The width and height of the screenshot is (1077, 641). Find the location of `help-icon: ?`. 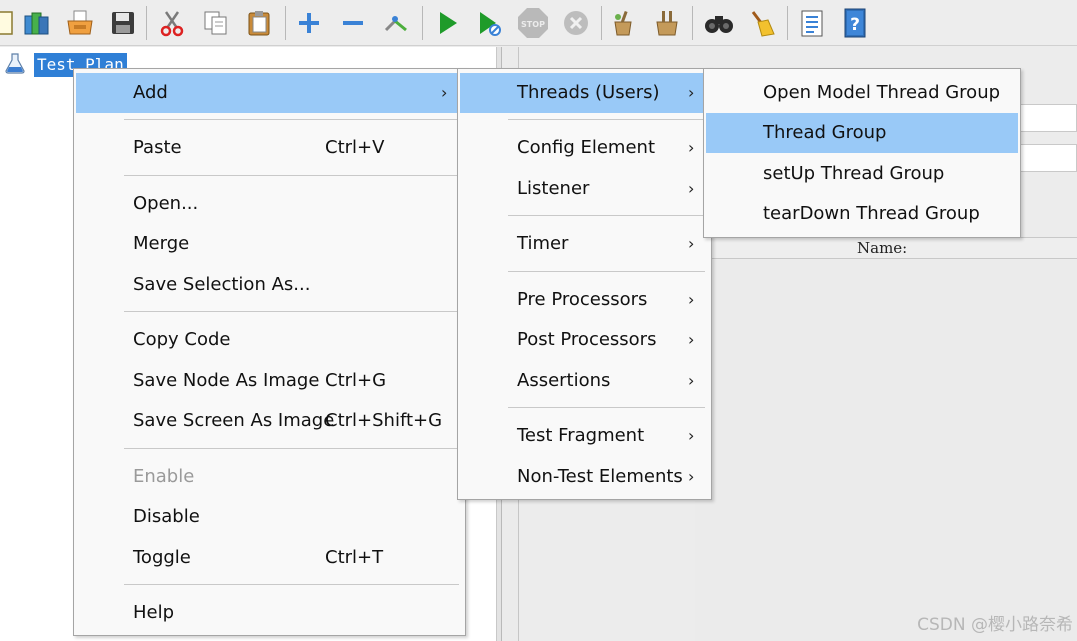

help-icon: ? is located at coordinates (855, 23).